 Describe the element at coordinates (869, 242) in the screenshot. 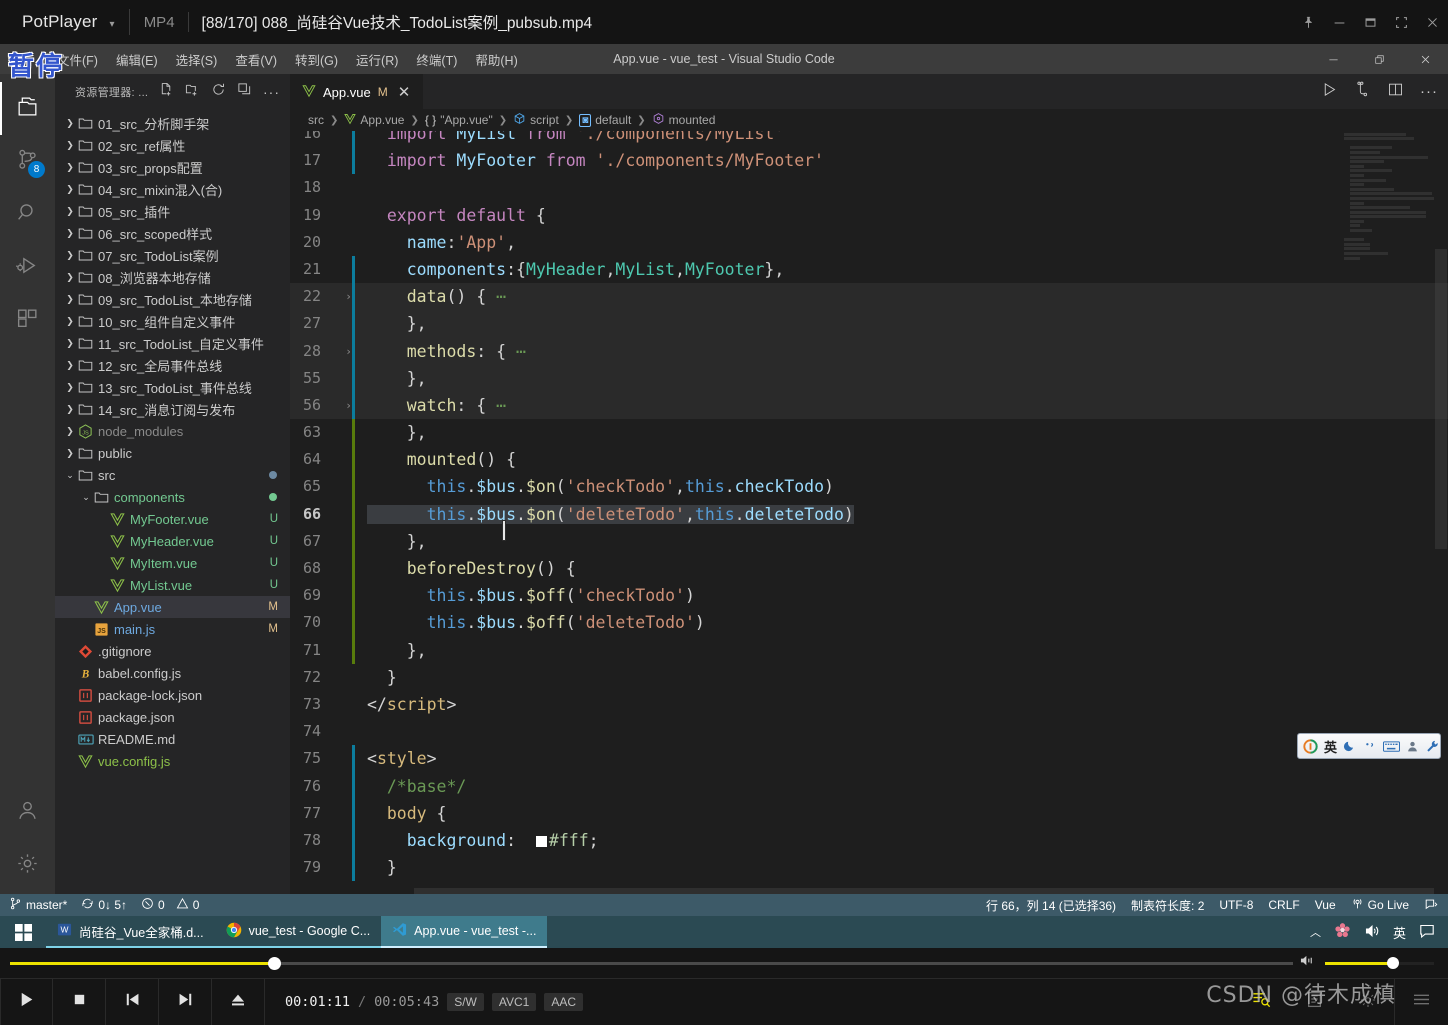

I see `code-line: 20 name:'App',` at that location.